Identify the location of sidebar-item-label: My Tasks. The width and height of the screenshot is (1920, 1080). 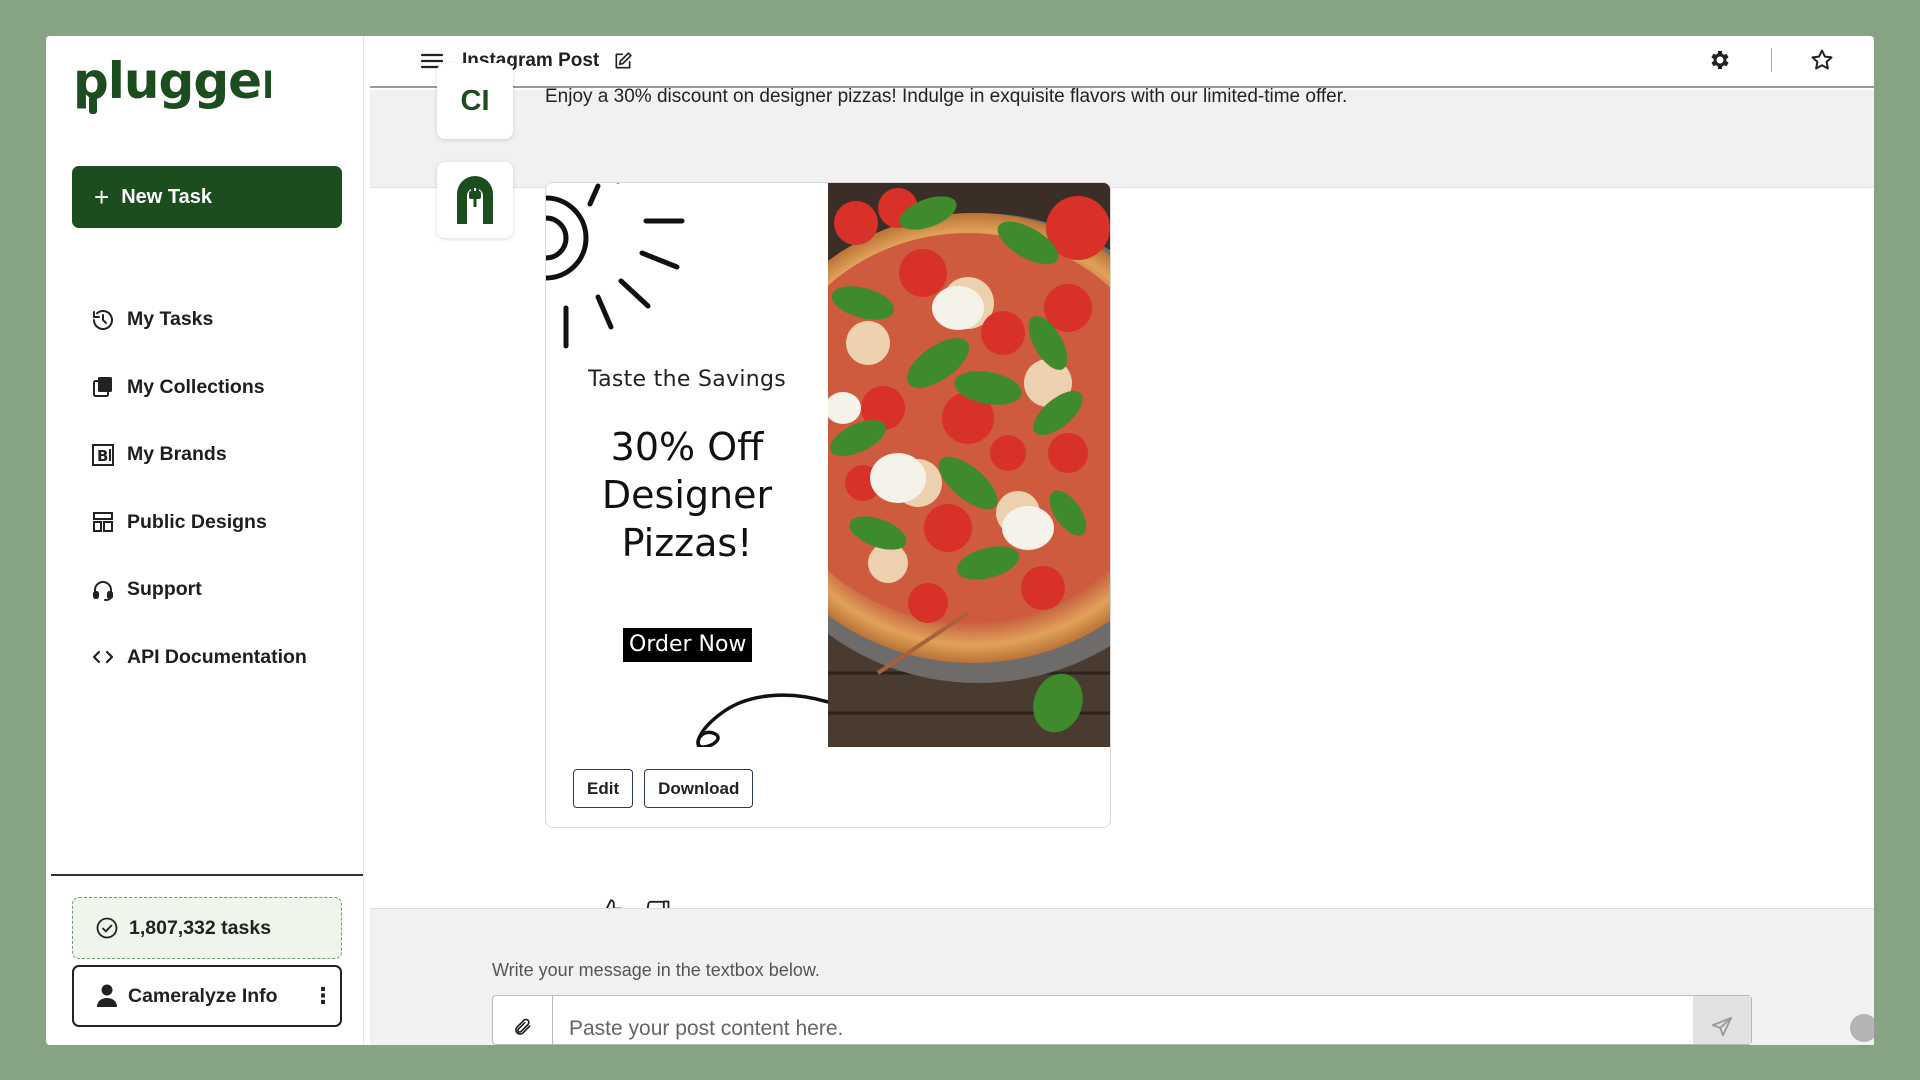
(170, 319).